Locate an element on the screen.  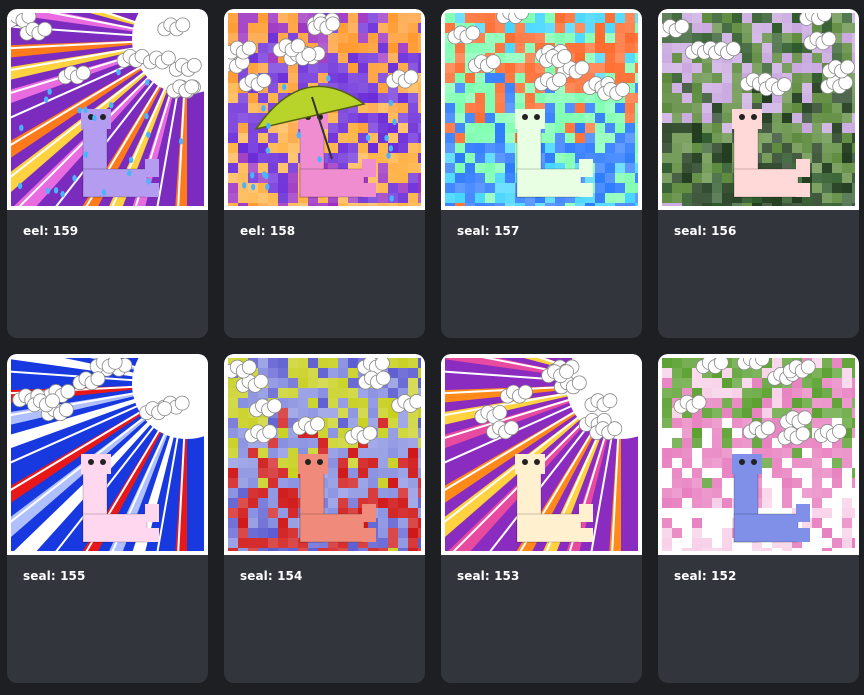
gallery-card: eel: 159 is located at coordinates (107, 173).